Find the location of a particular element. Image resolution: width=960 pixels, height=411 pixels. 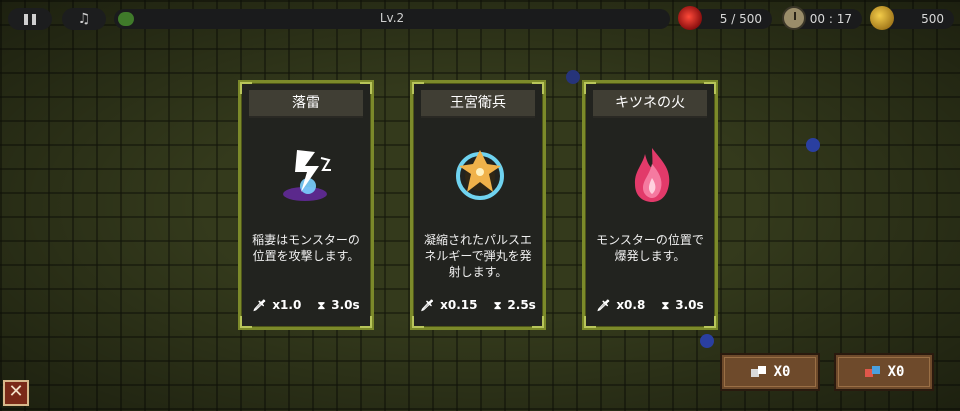

monster-count-text: 5 / 500 is located at coordinates (740, 19).